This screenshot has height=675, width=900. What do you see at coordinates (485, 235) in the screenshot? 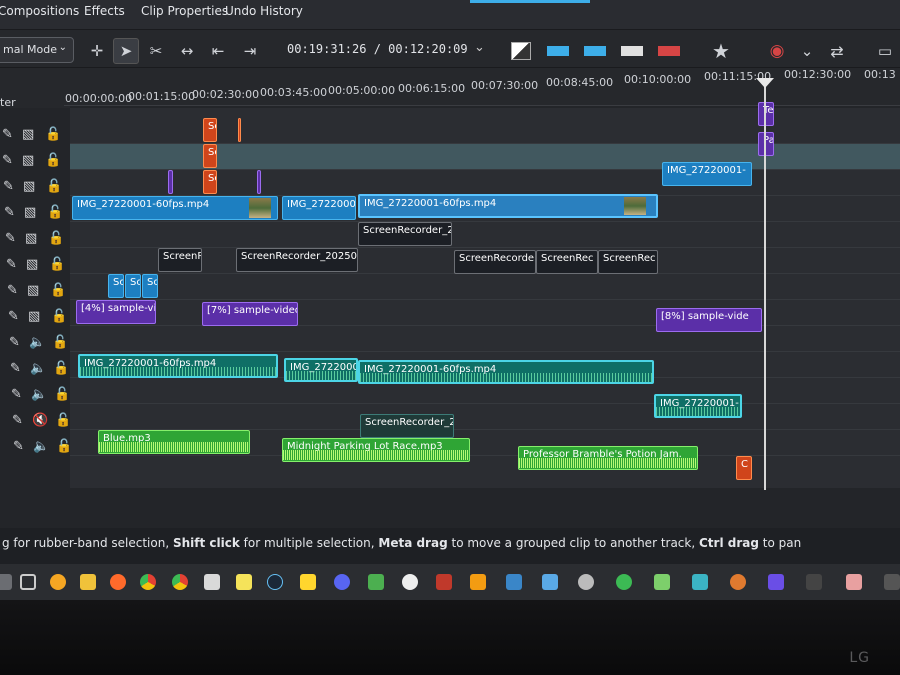
I see `track-lane-v4` at bounding box center [485, 235].